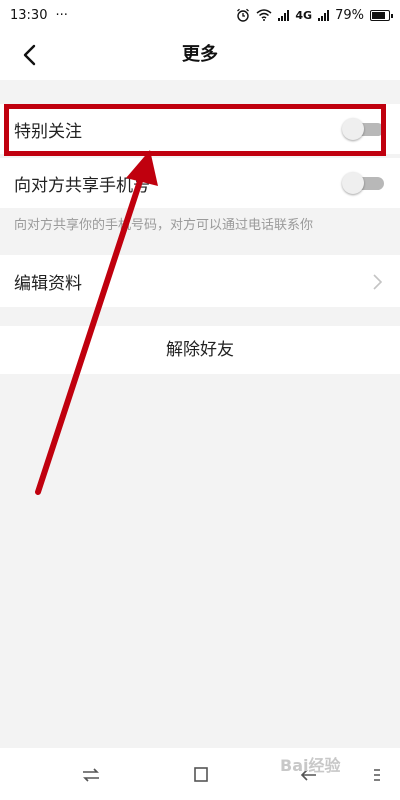  What do you see at coordinates (82, 185) in the screenshot?
I see `share-phone-label: 向对方共享手机号` at bounding box center [82, 185].